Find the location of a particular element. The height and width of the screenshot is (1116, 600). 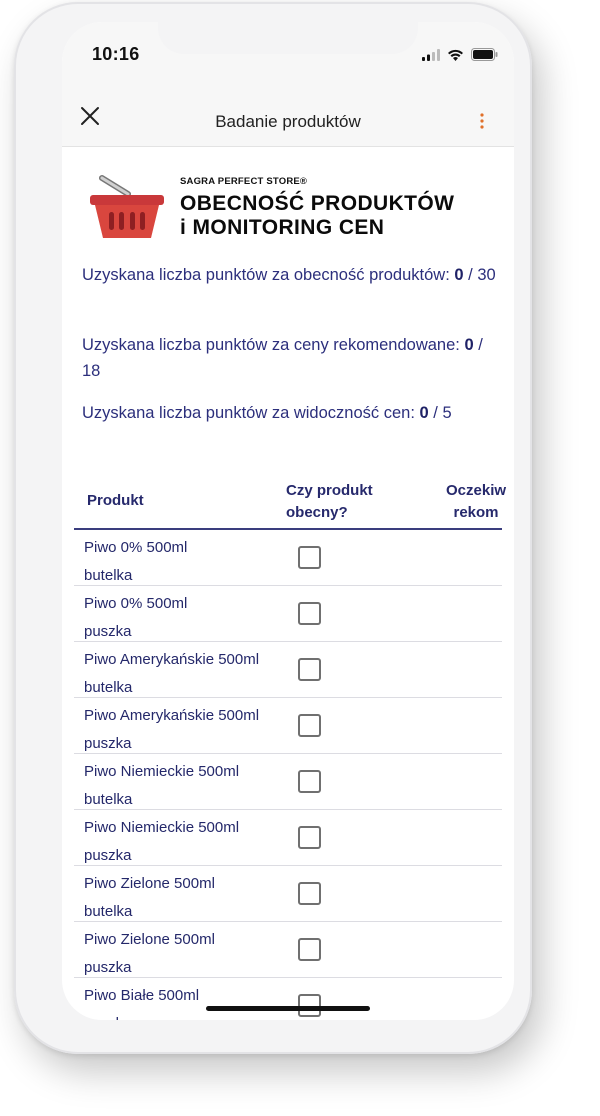

product-name-line2: puszka is located at coordinates (189, 1015).